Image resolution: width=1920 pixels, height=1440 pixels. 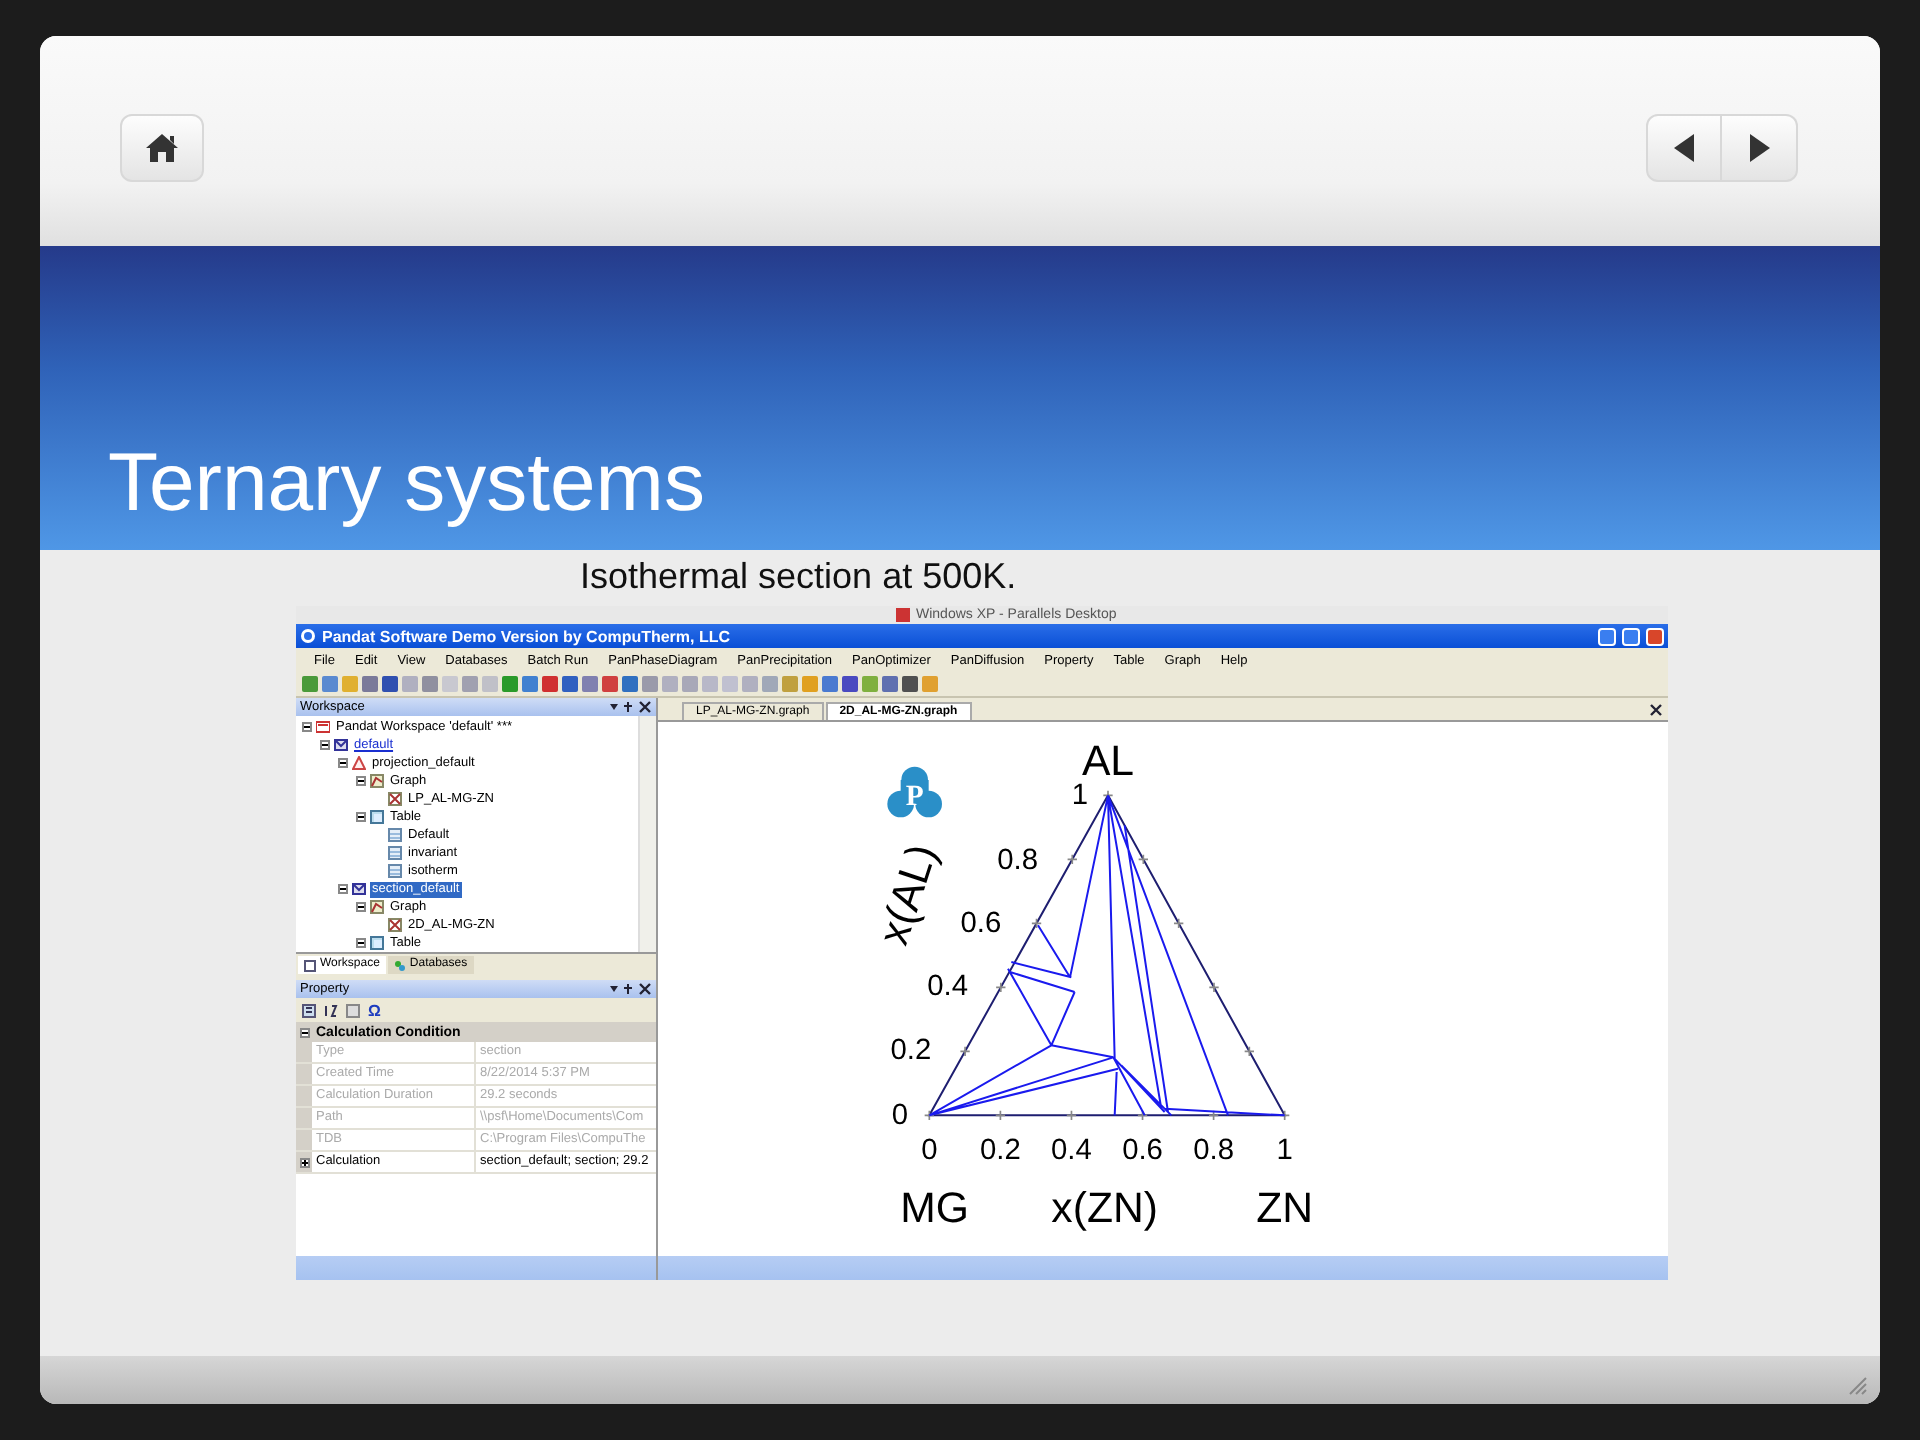 I want to click on sort-icon, so click(x=331, y=1010).